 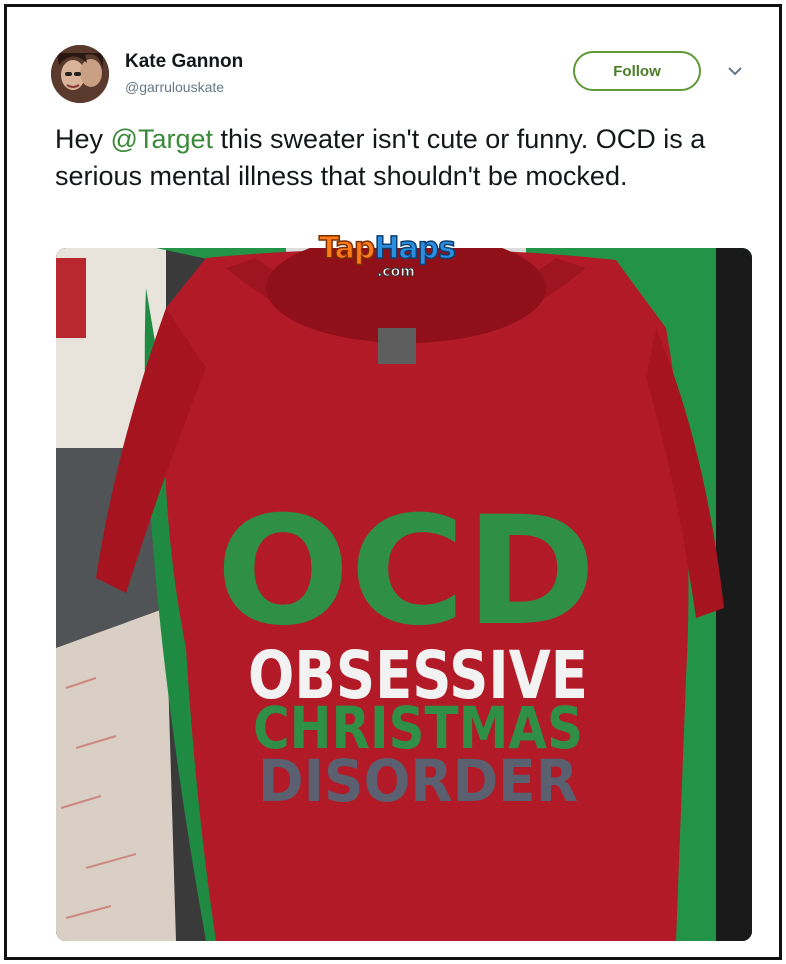 What do you see at coordinates (396, 272) in the screenshot?
I see `watermark-domain: .com` at bounding box center [396, 272].